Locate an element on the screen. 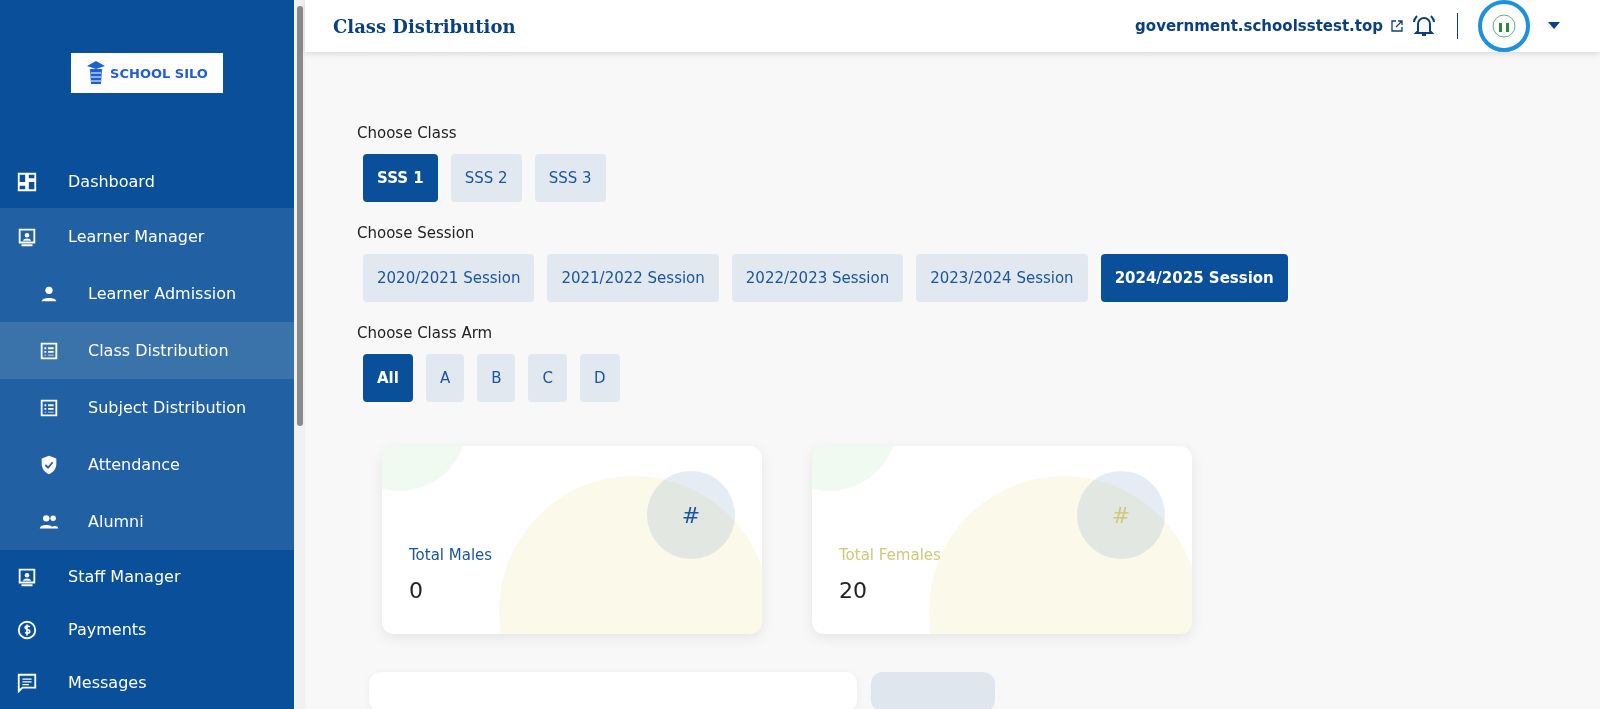  sidebar-item: Alumni is located at coordinates (147, 521).